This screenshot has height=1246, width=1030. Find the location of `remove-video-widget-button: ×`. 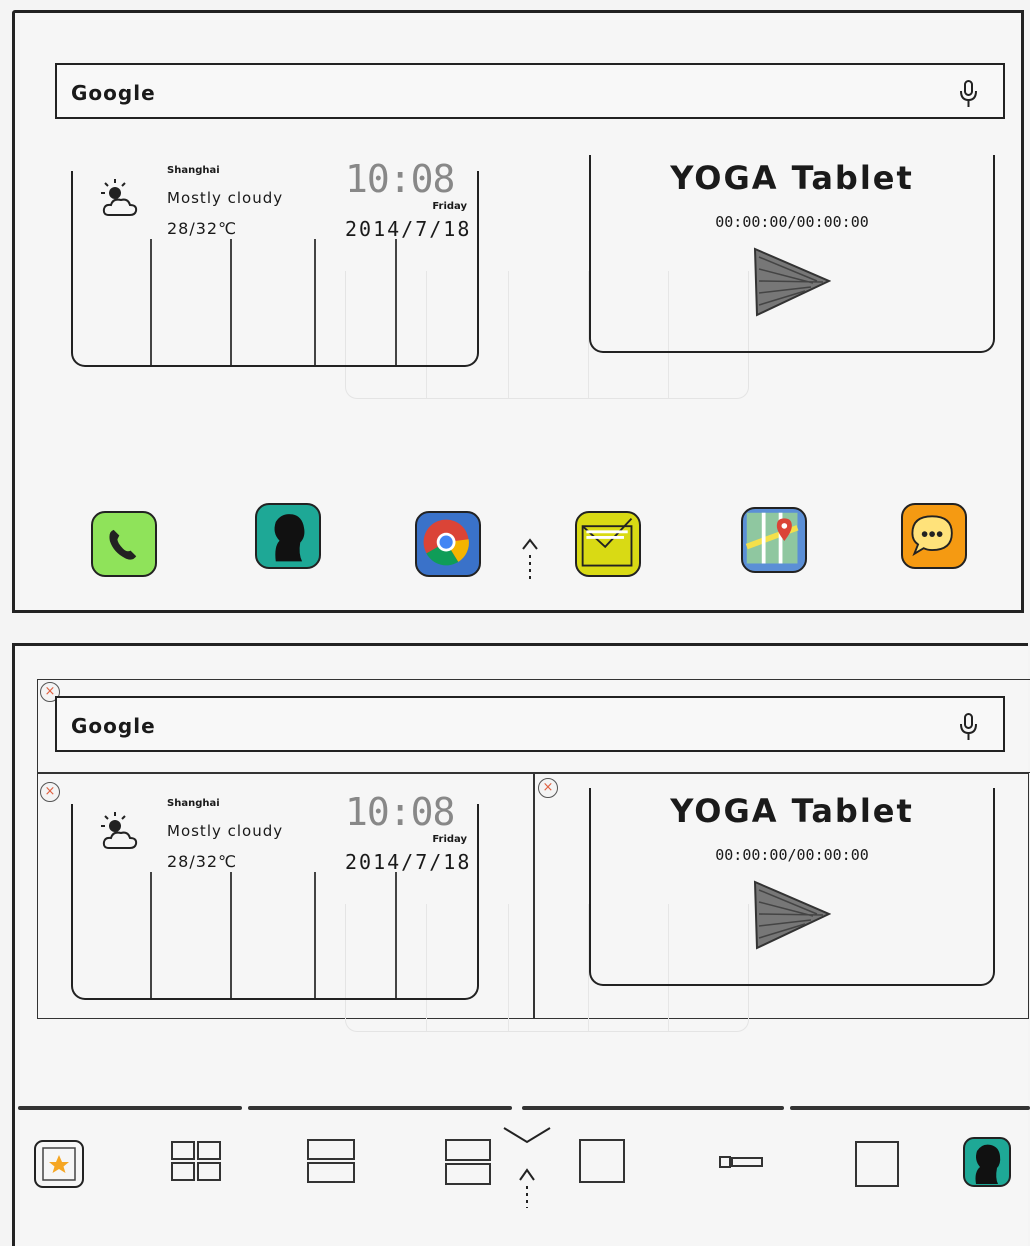

remove-video-widget-button: × is located at coordinates (548, 788).